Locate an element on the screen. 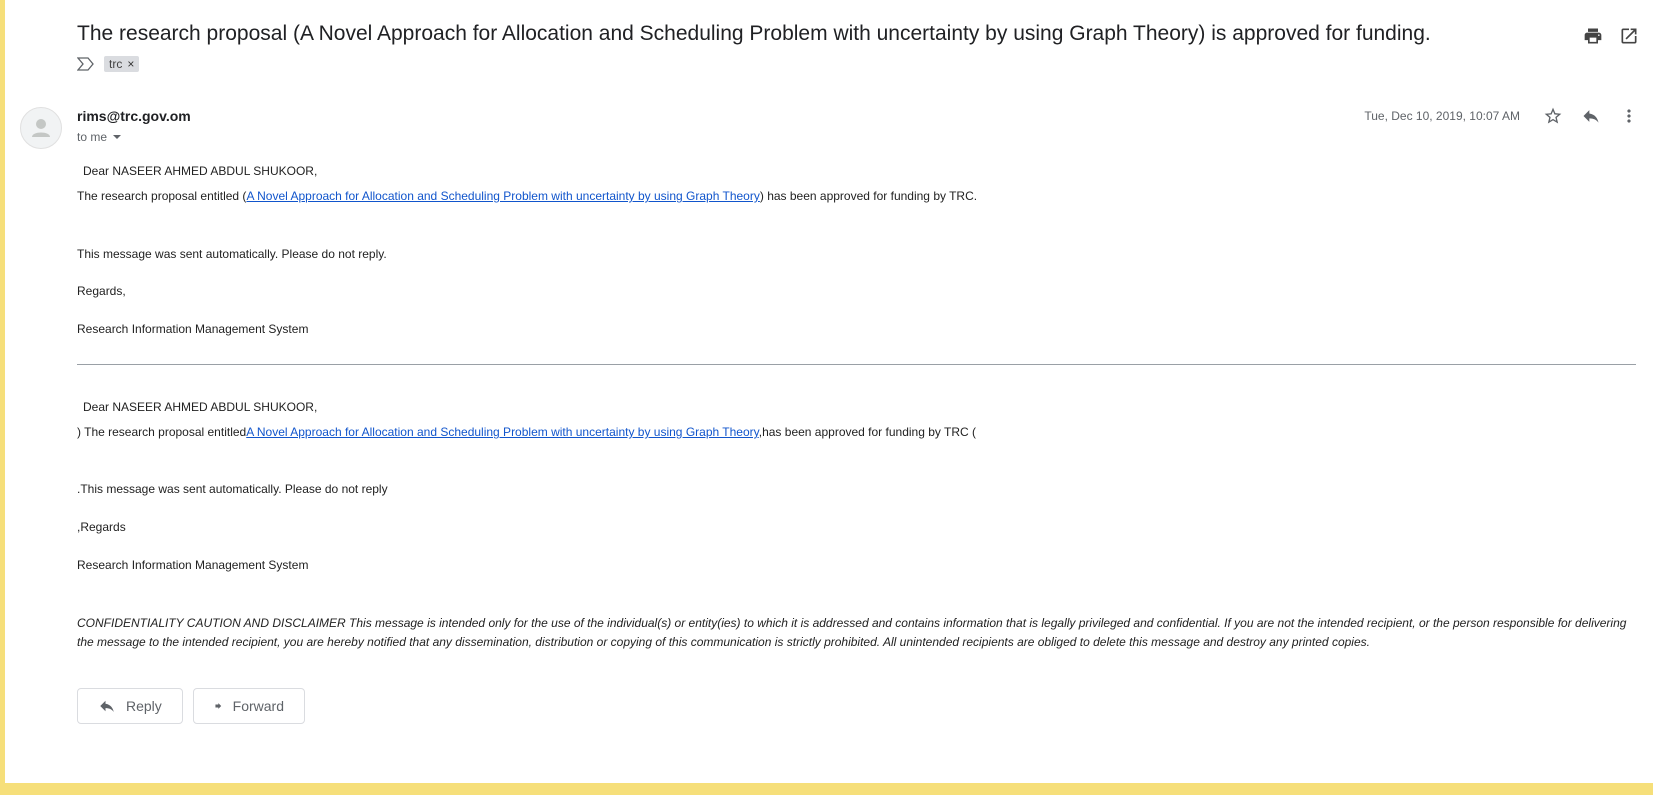 The height and width of the screenshot is (795, 1653). labels-row: trc × is located at coordinates (108, 64).